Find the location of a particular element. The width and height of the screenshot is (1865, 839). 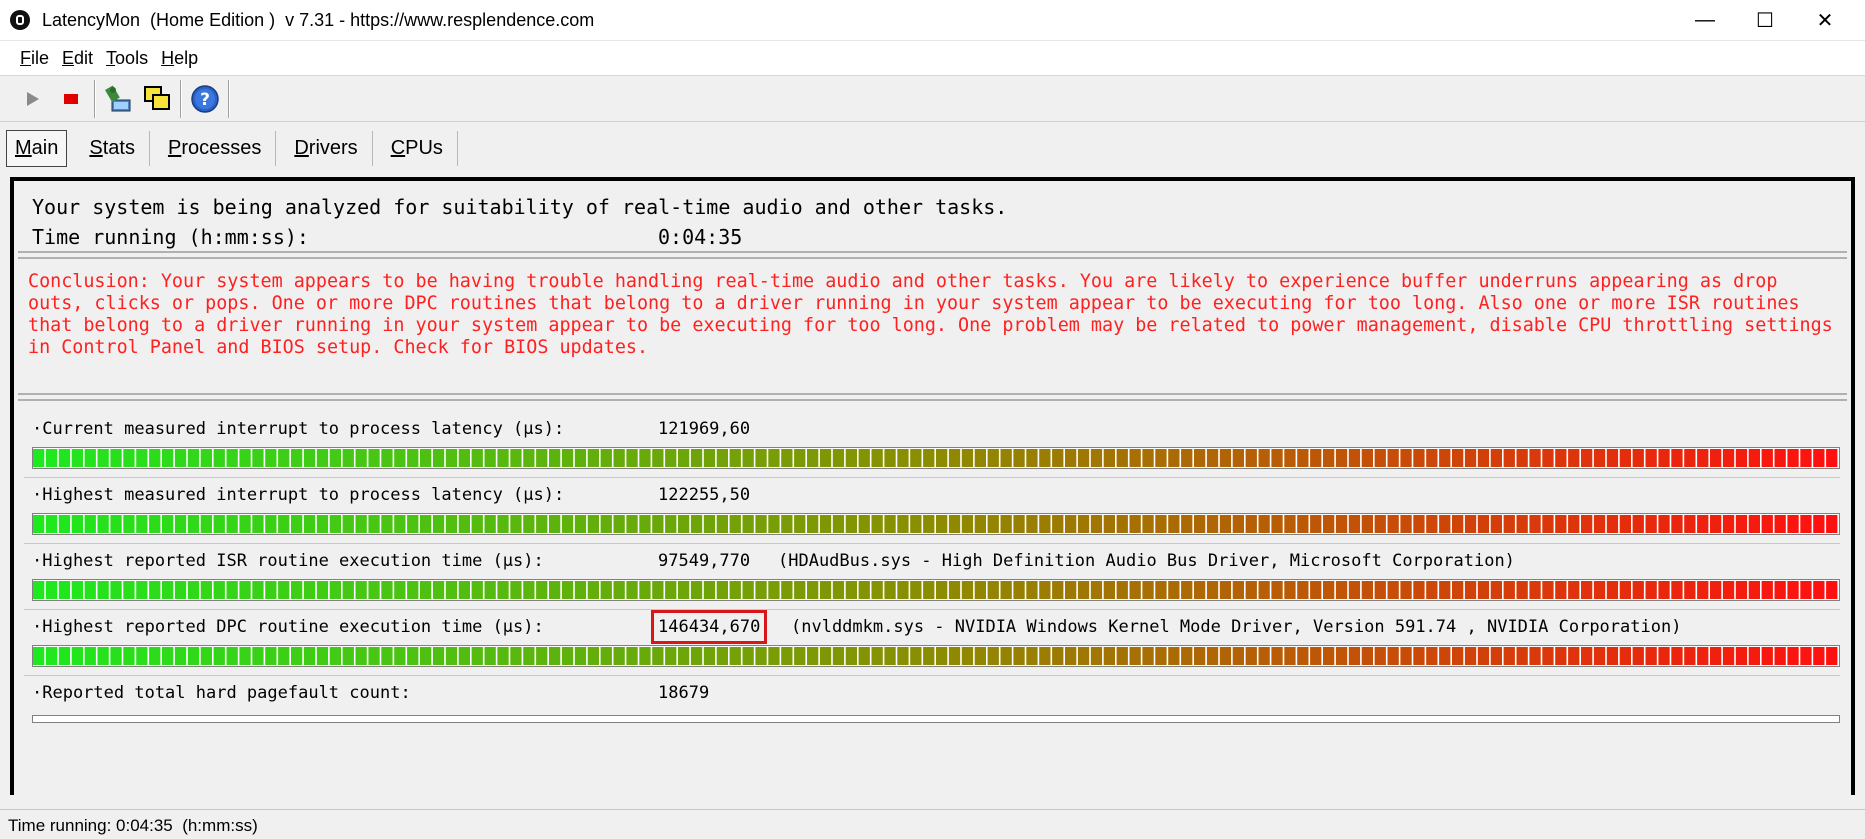

close-button: ✕ is located at coordinates (1825, 20).